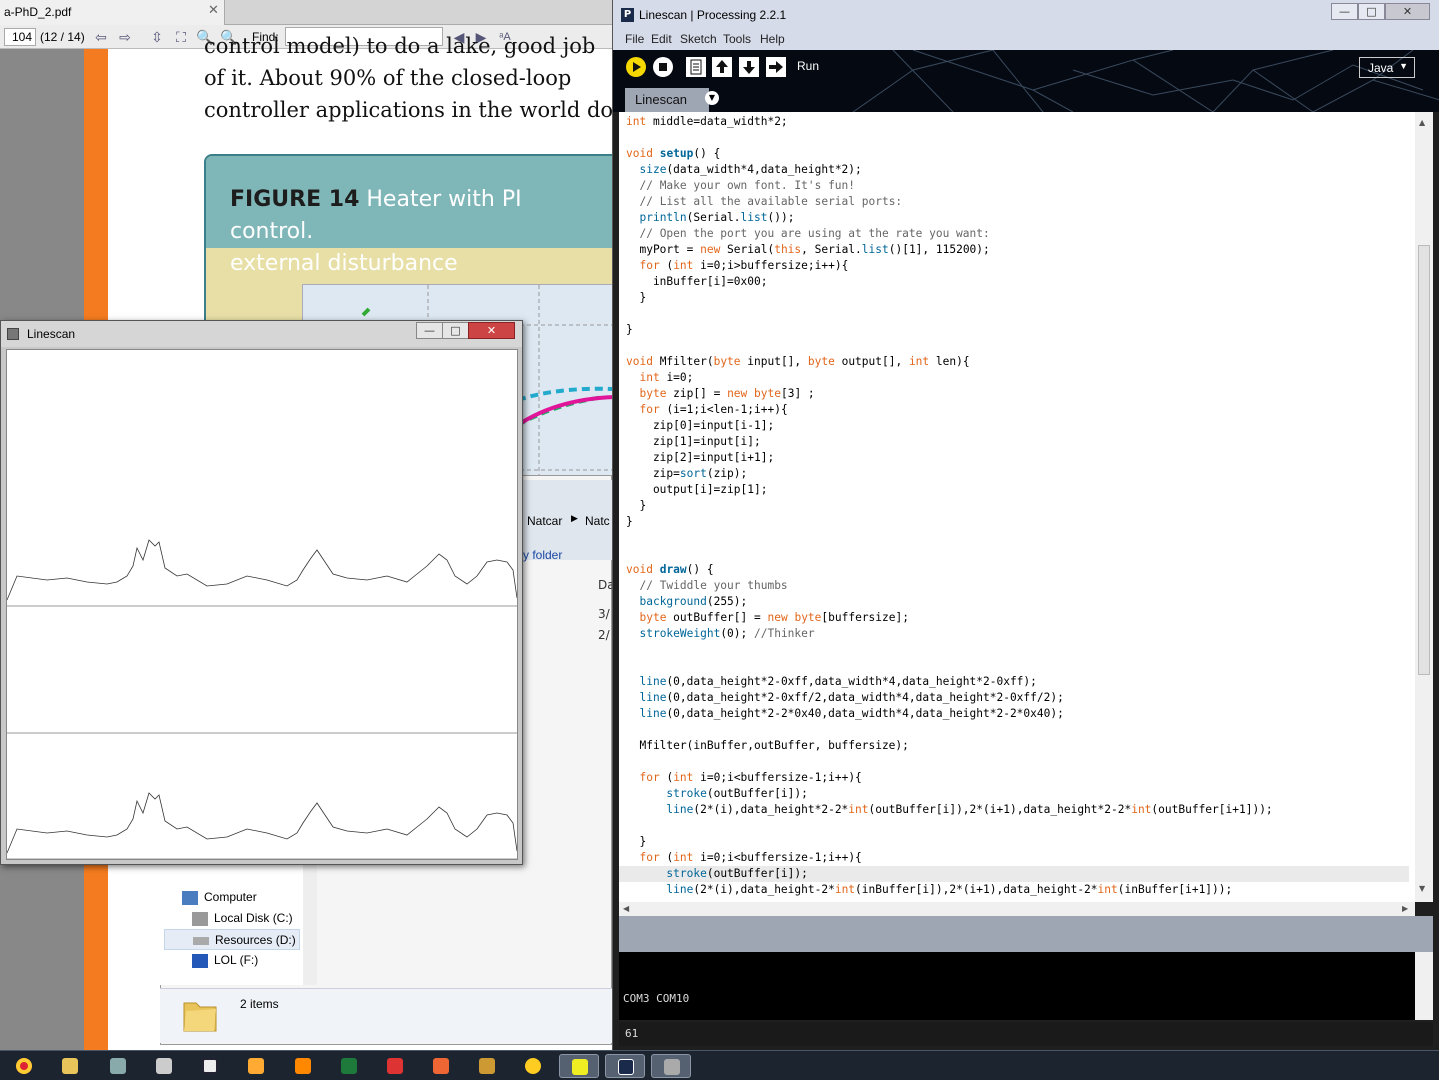 This screenshot has width=1439, height=1080. What do you see at coordinates (1424, 986) in the screenshot?
I see `console-scrollbar` at bounding box center [1424, 986].